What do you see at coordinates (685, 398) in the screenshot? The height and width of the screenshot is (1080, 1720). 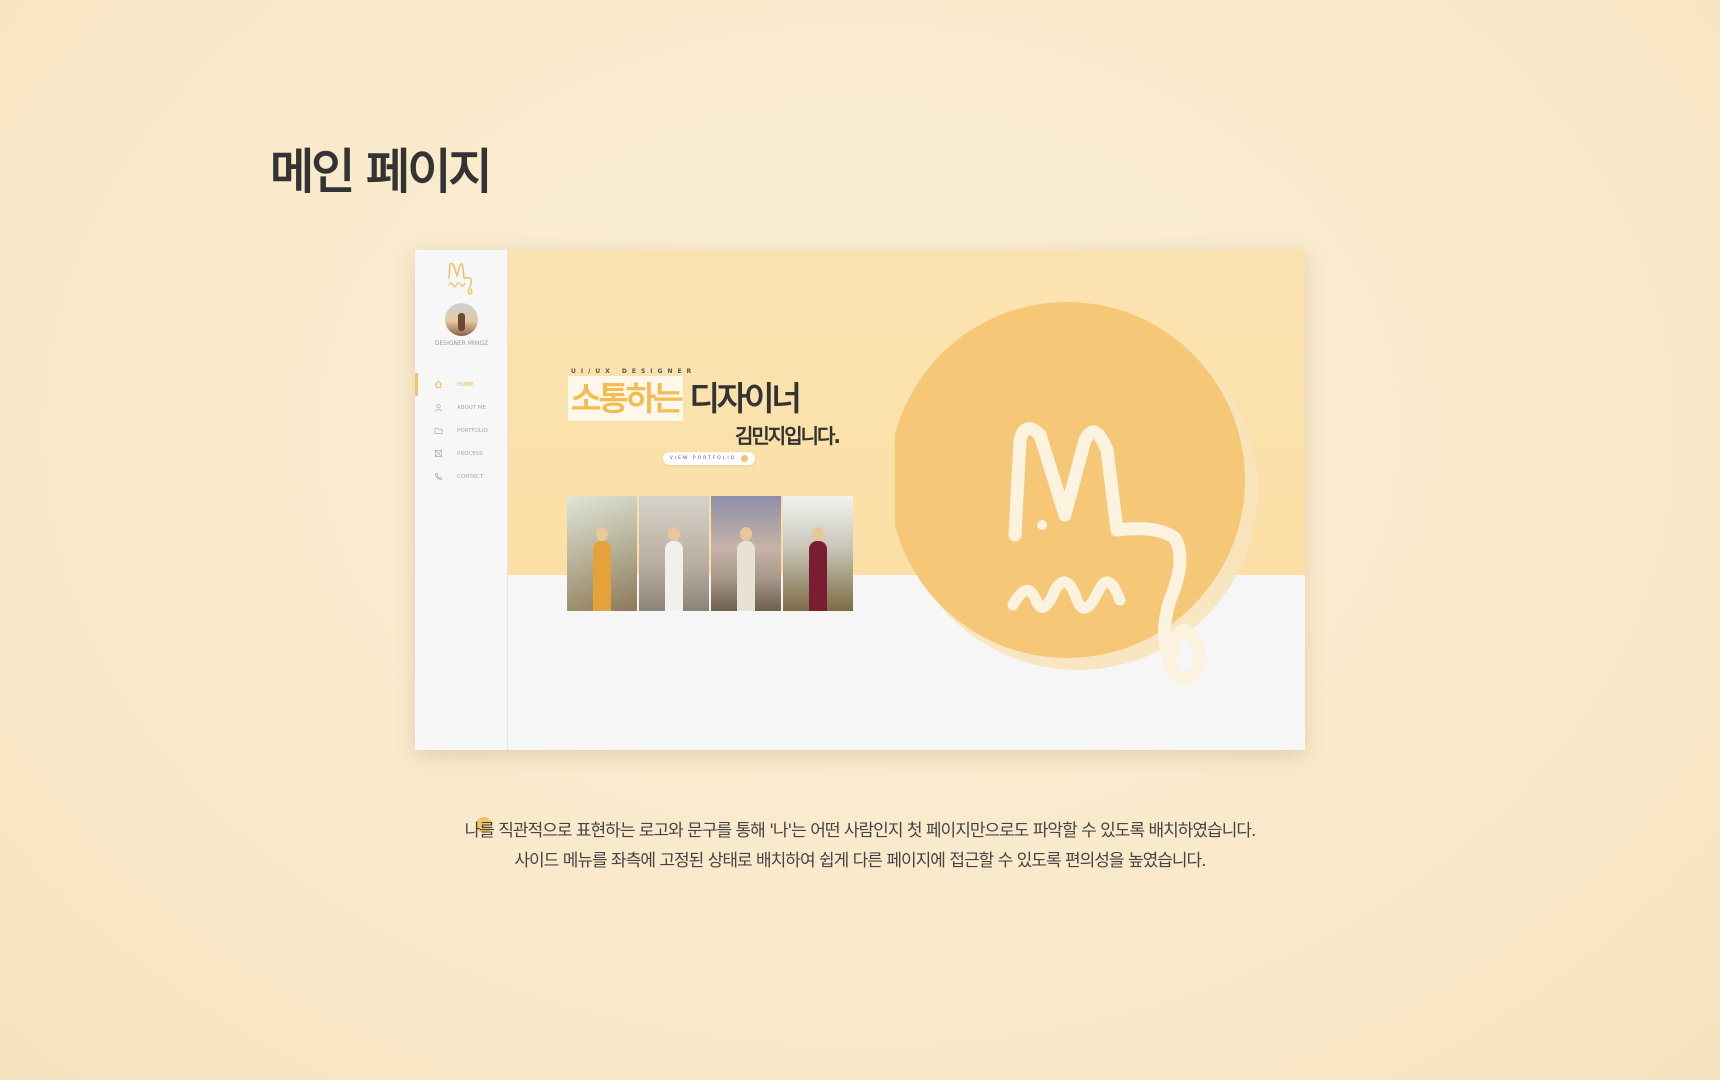 I see `hero-headline: 소통하는 디자이너` at bounding box center [685, 398].